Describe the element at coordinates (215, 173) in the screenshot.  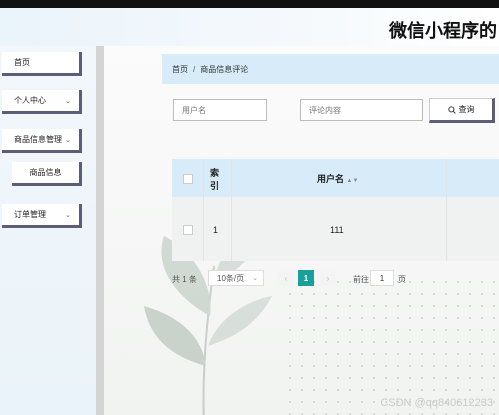
I see `index-header-top: 索` at that location.